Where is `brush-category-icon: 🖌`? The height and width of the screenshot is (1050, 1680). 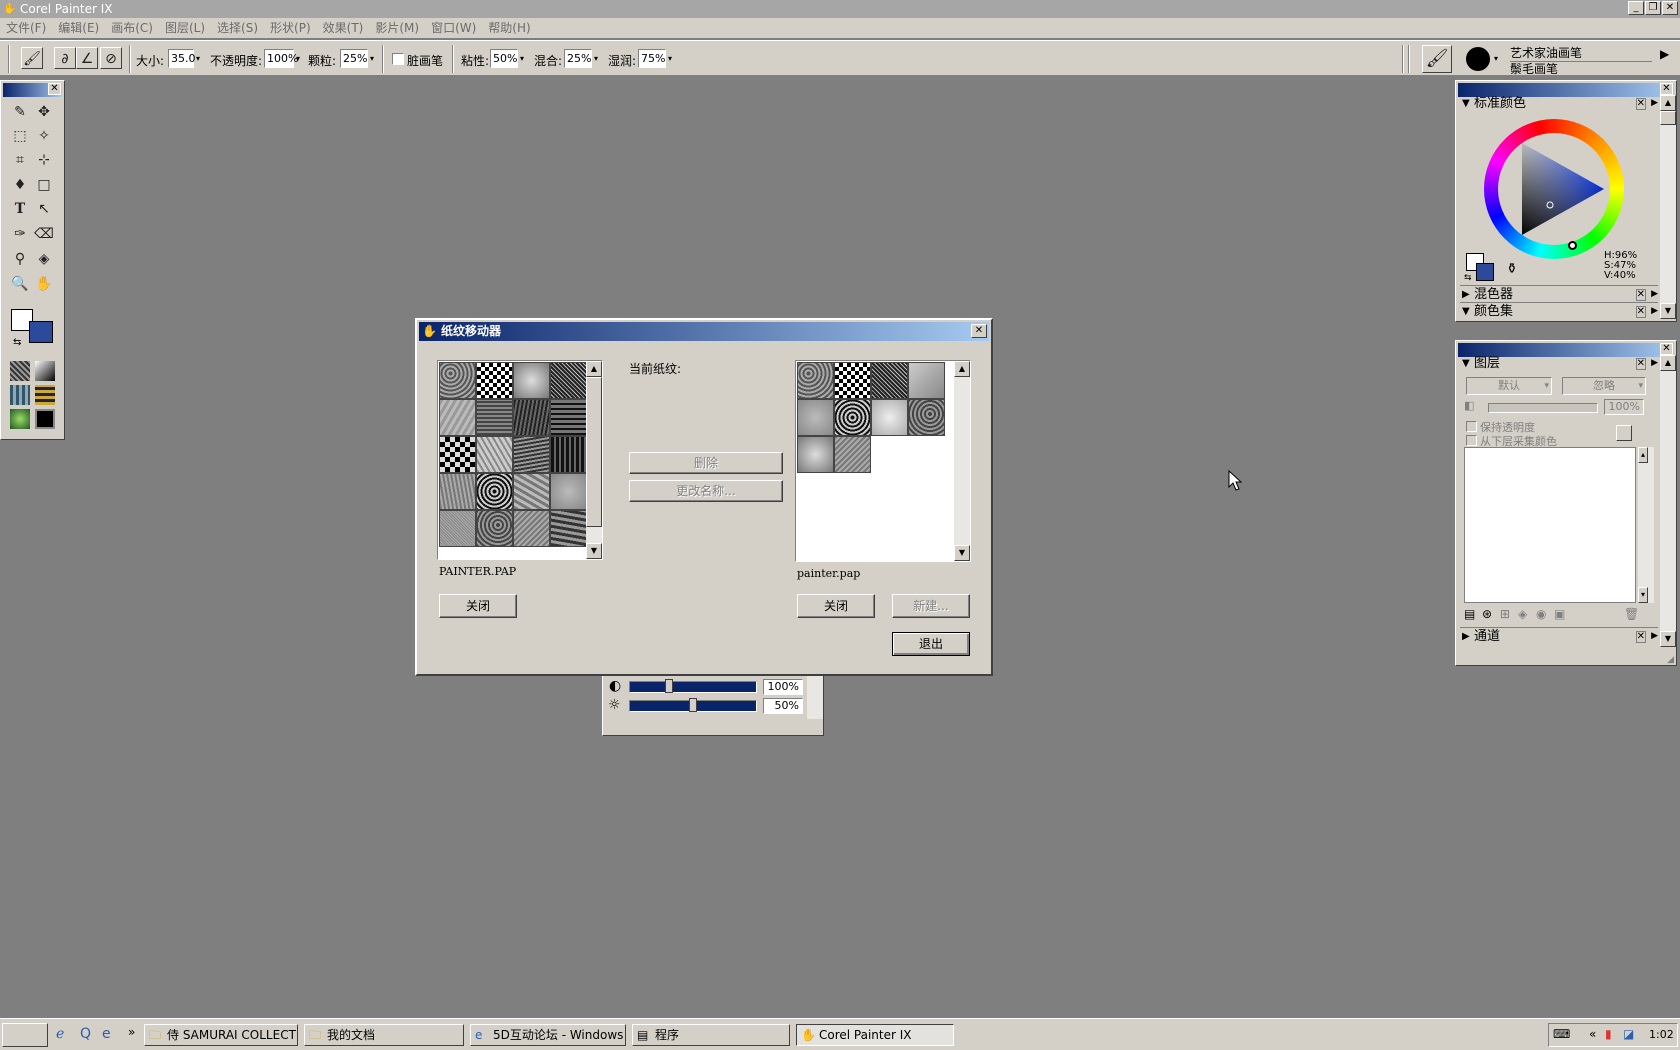 brush-category-icon: 🖌 is located at coordinates (1437, 59).